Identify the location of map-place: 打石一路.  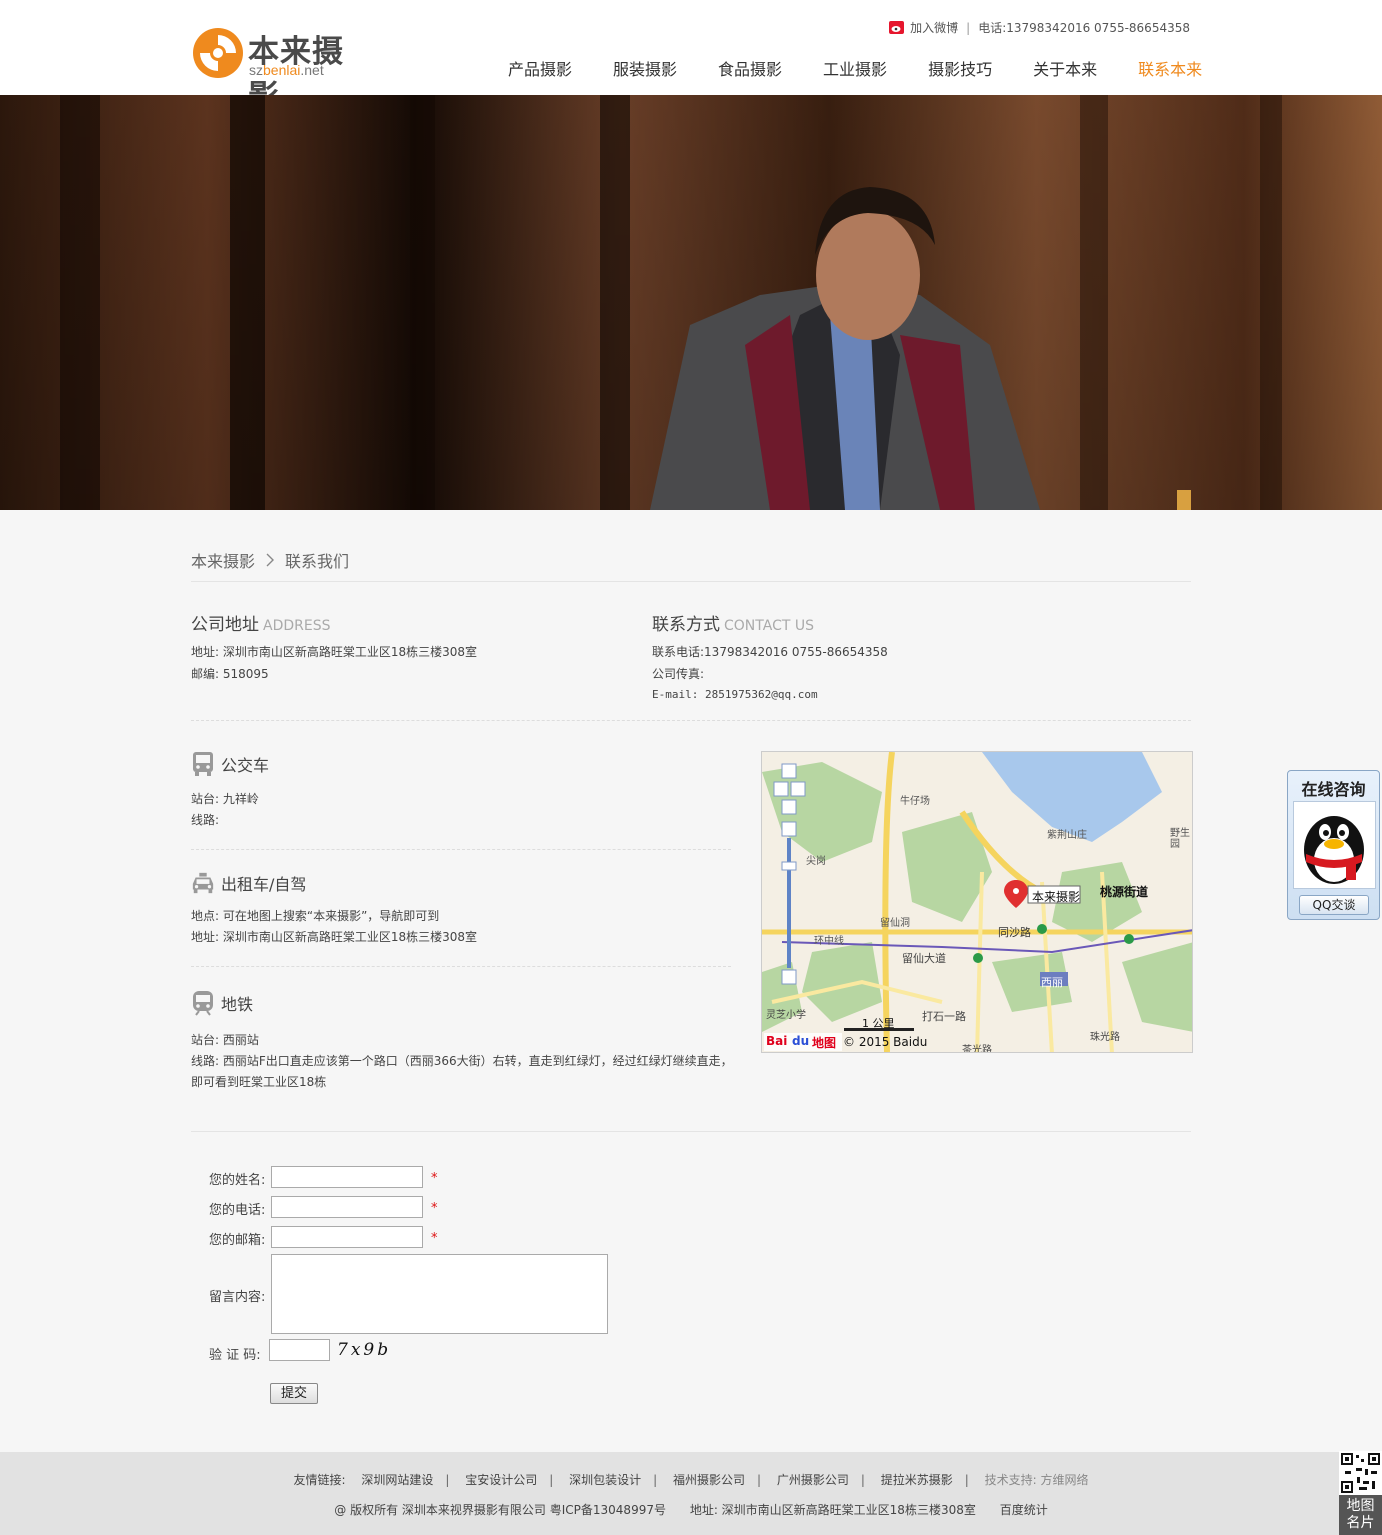
(944, 1016).